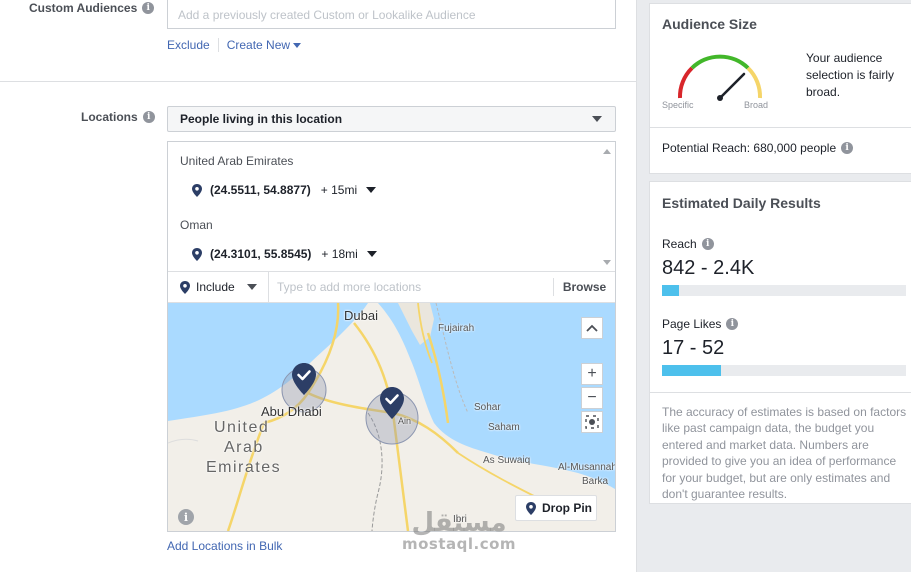 The image size is (911, 572). I want to click on add-locations-bulk-link: Add Locations in Bulk, so click(224, 546).